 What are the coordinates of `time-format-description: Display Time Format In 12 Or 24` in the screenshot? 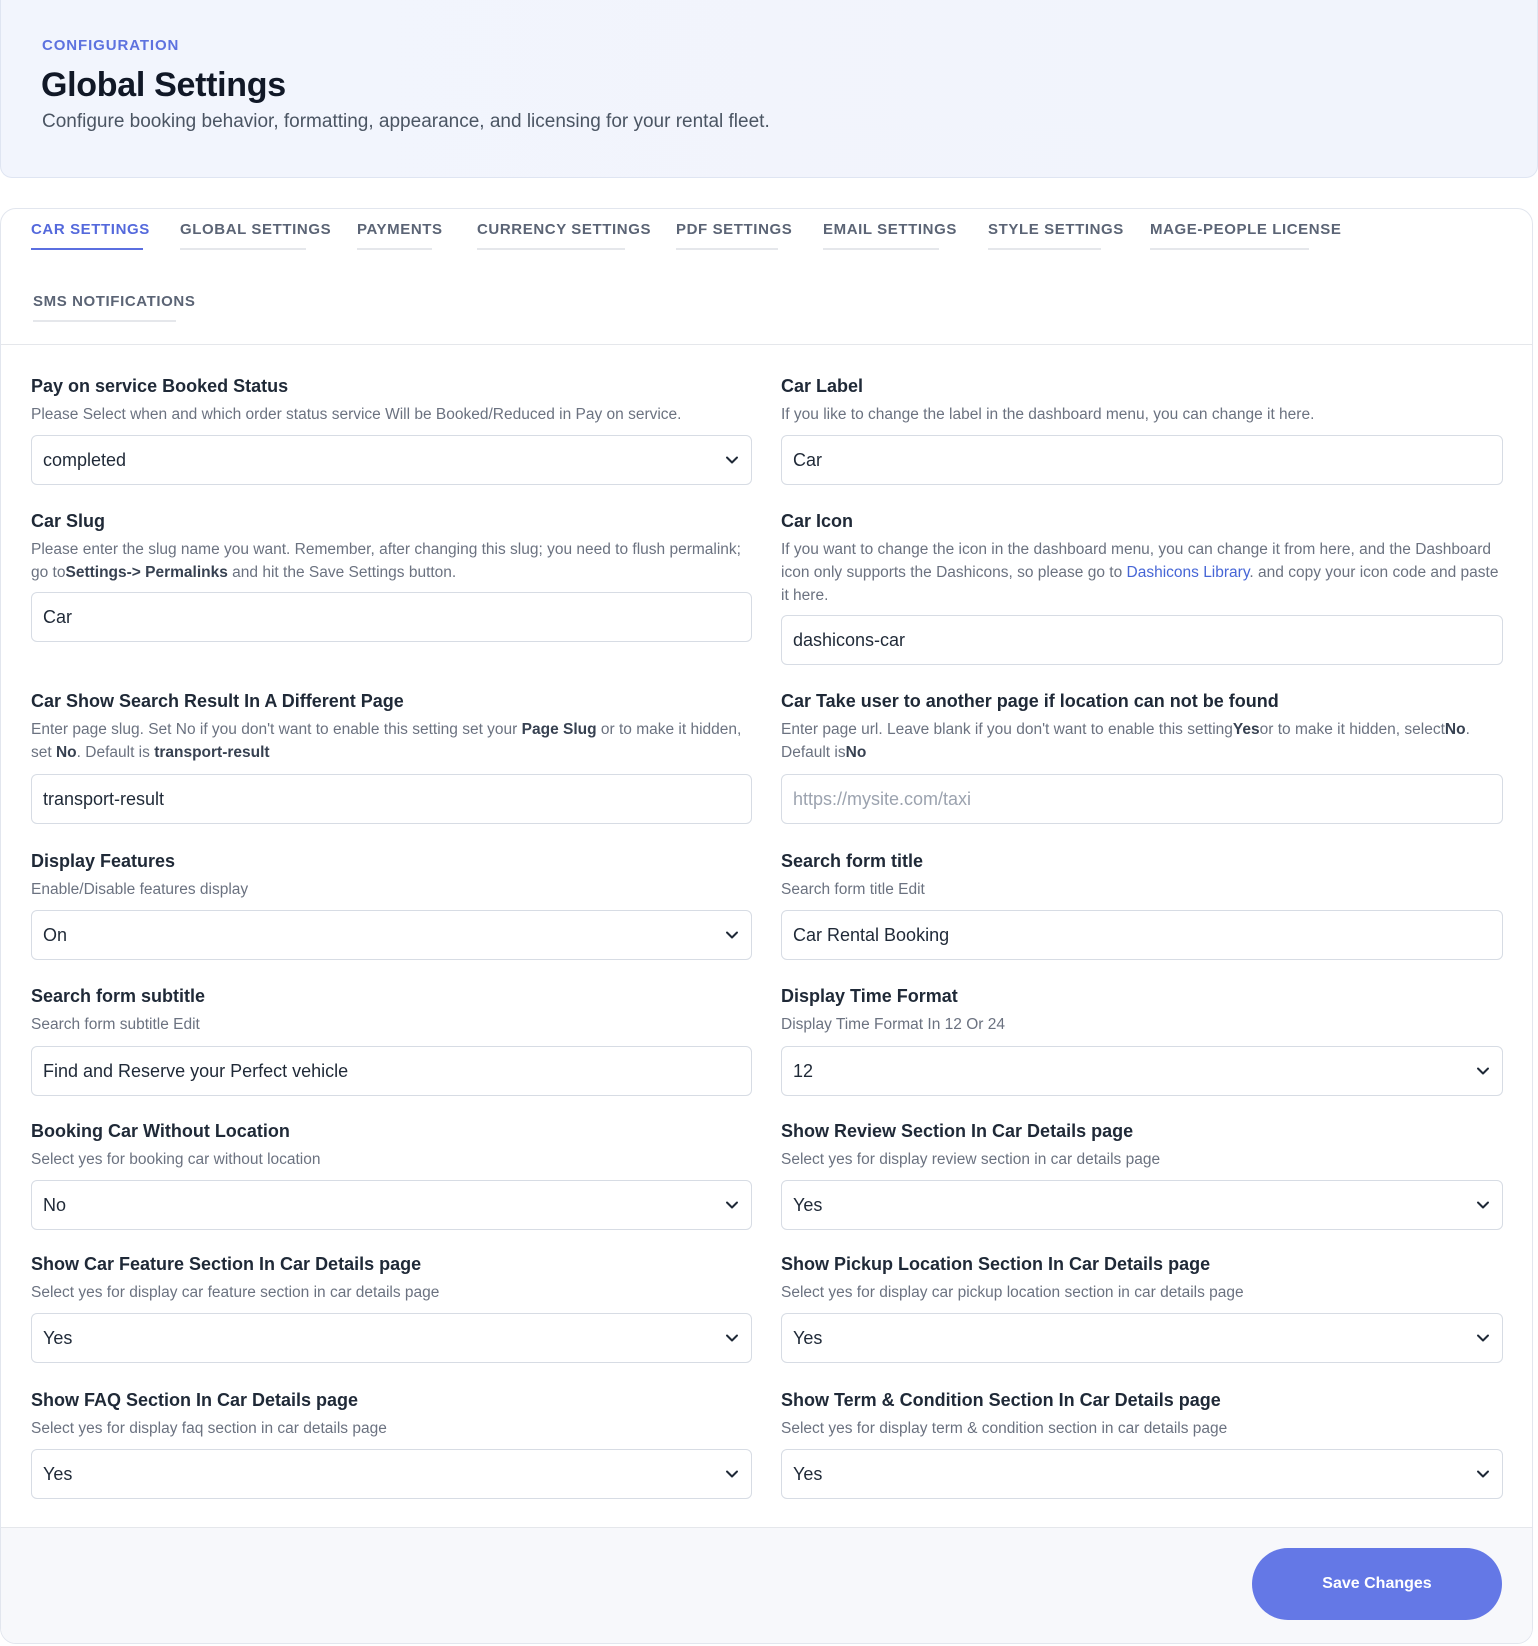 It's located at (893, 1024).